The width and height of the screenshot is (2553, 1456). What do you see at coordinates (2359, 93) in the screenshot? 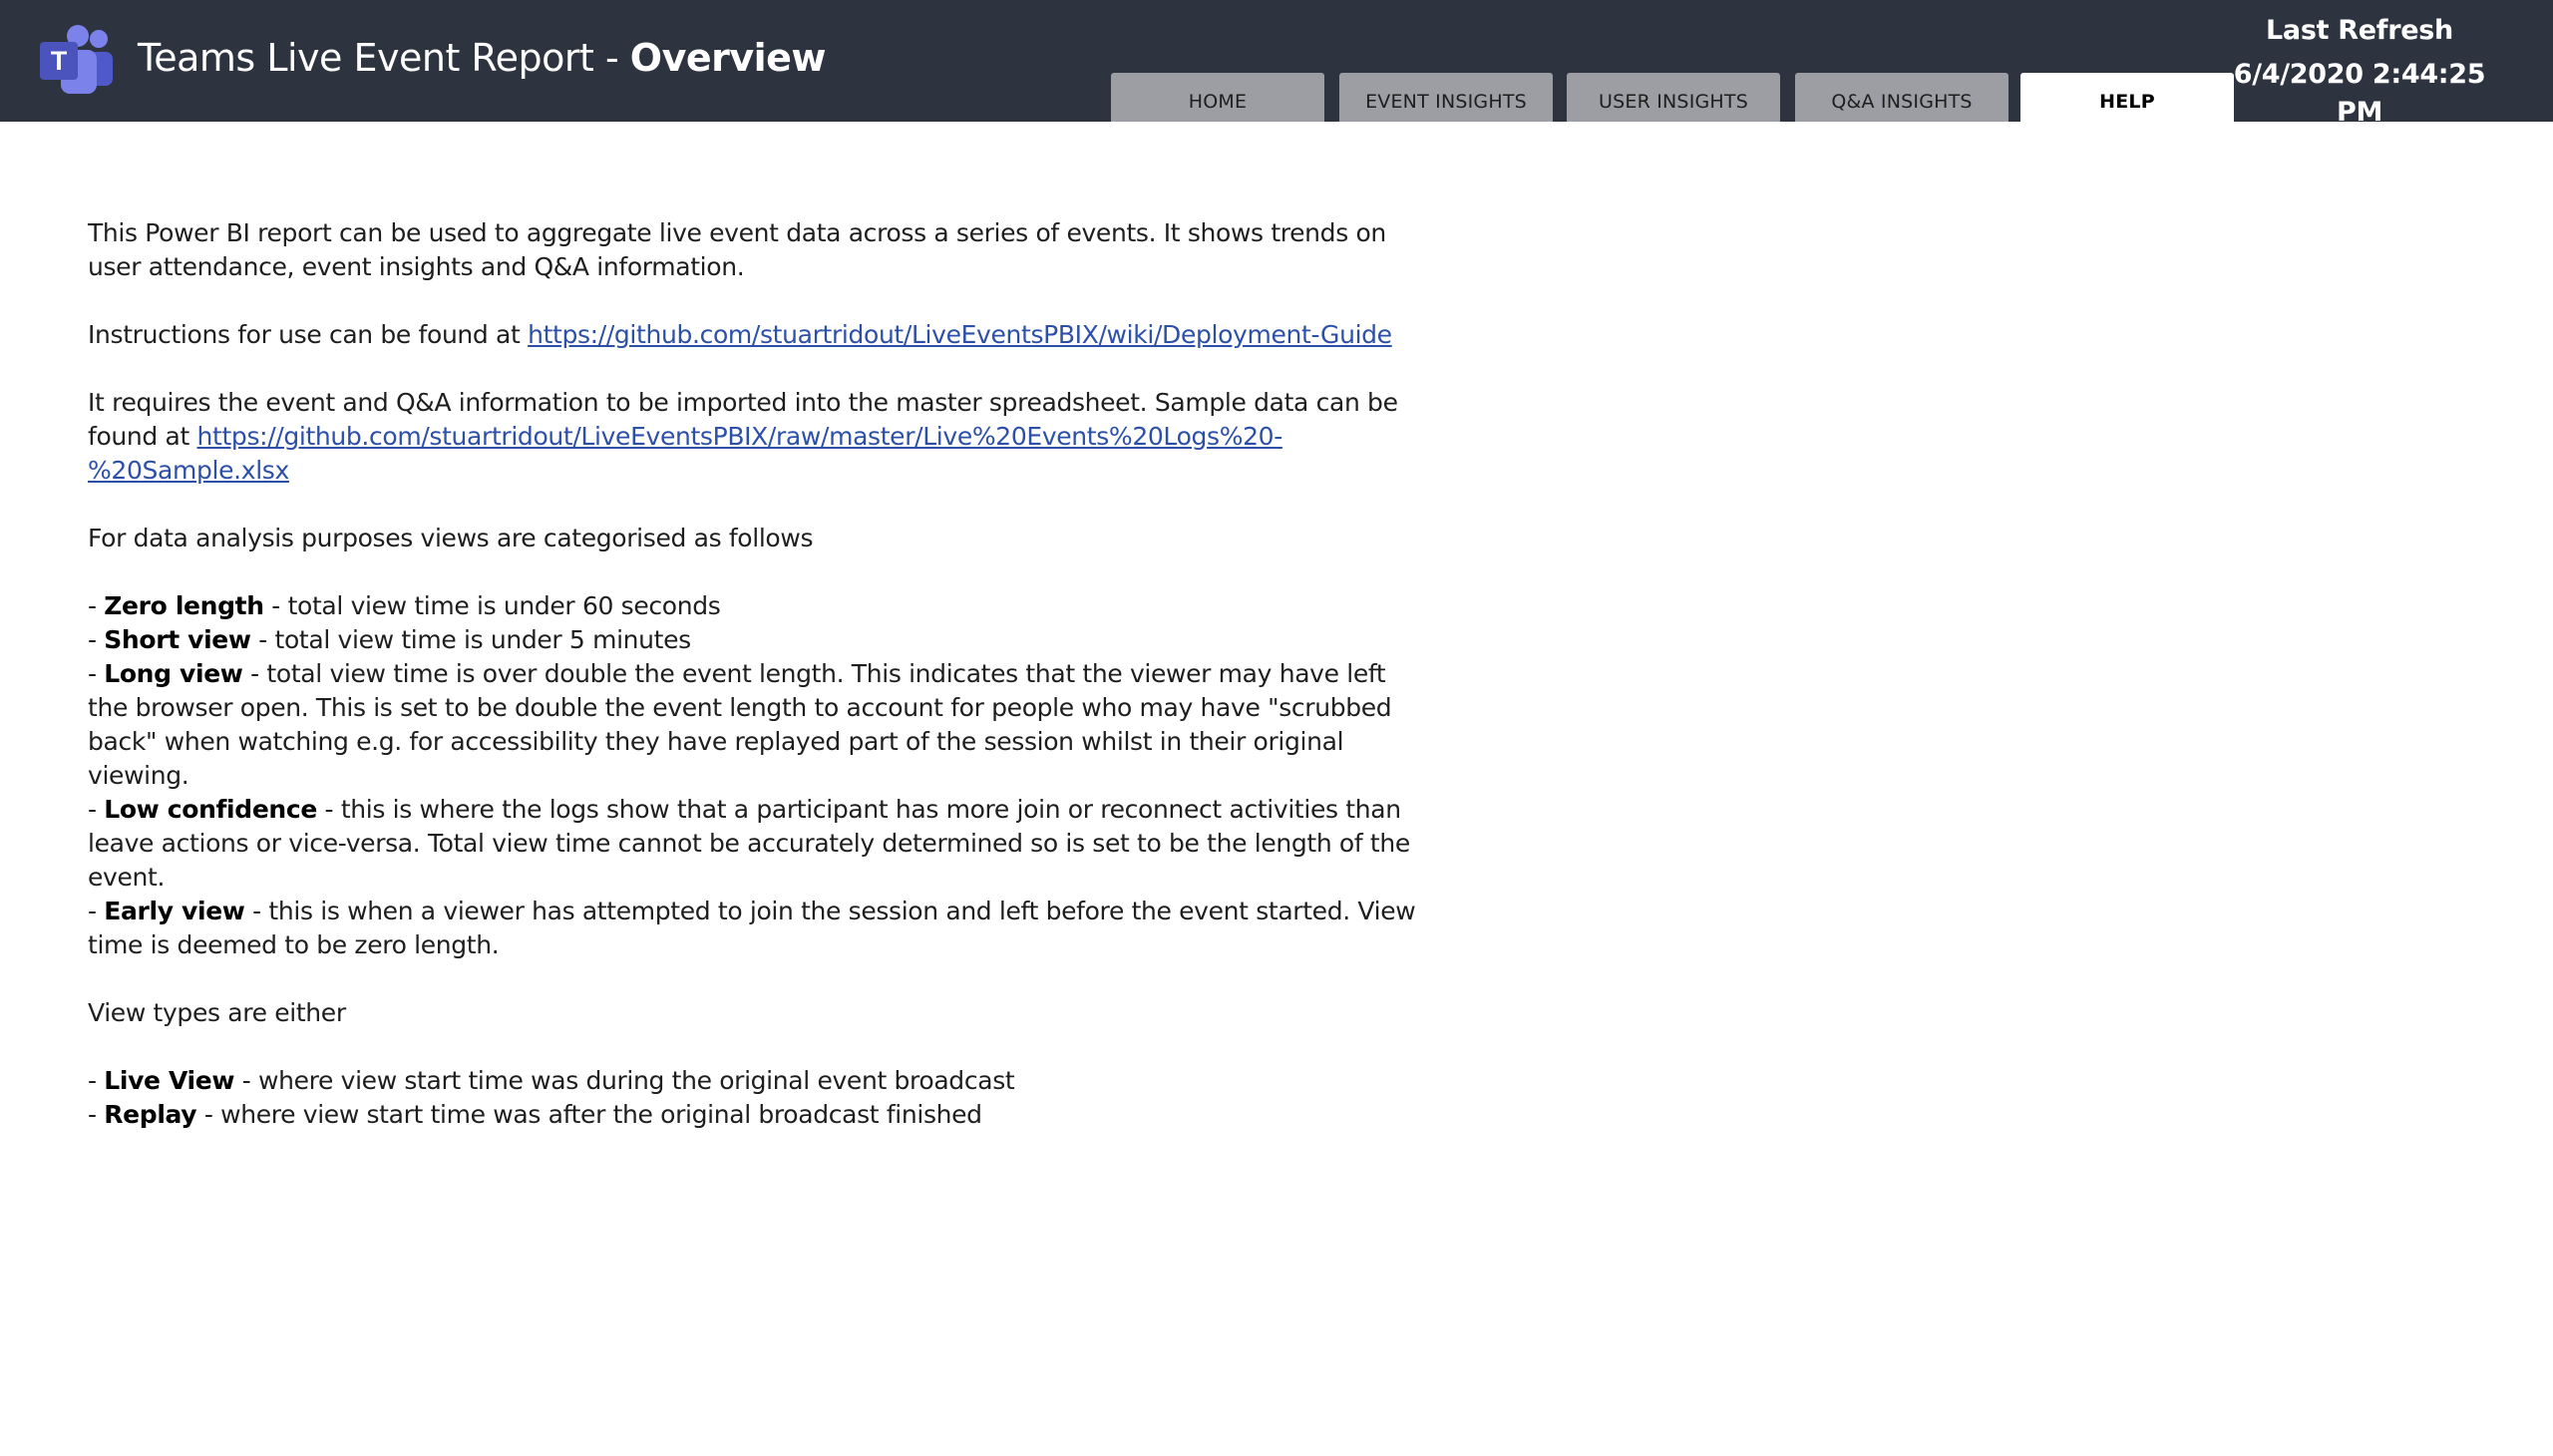
I see `last-refresh-value: 6/4/2020 2:44:25 PM` at bounding box center [2359, 93].